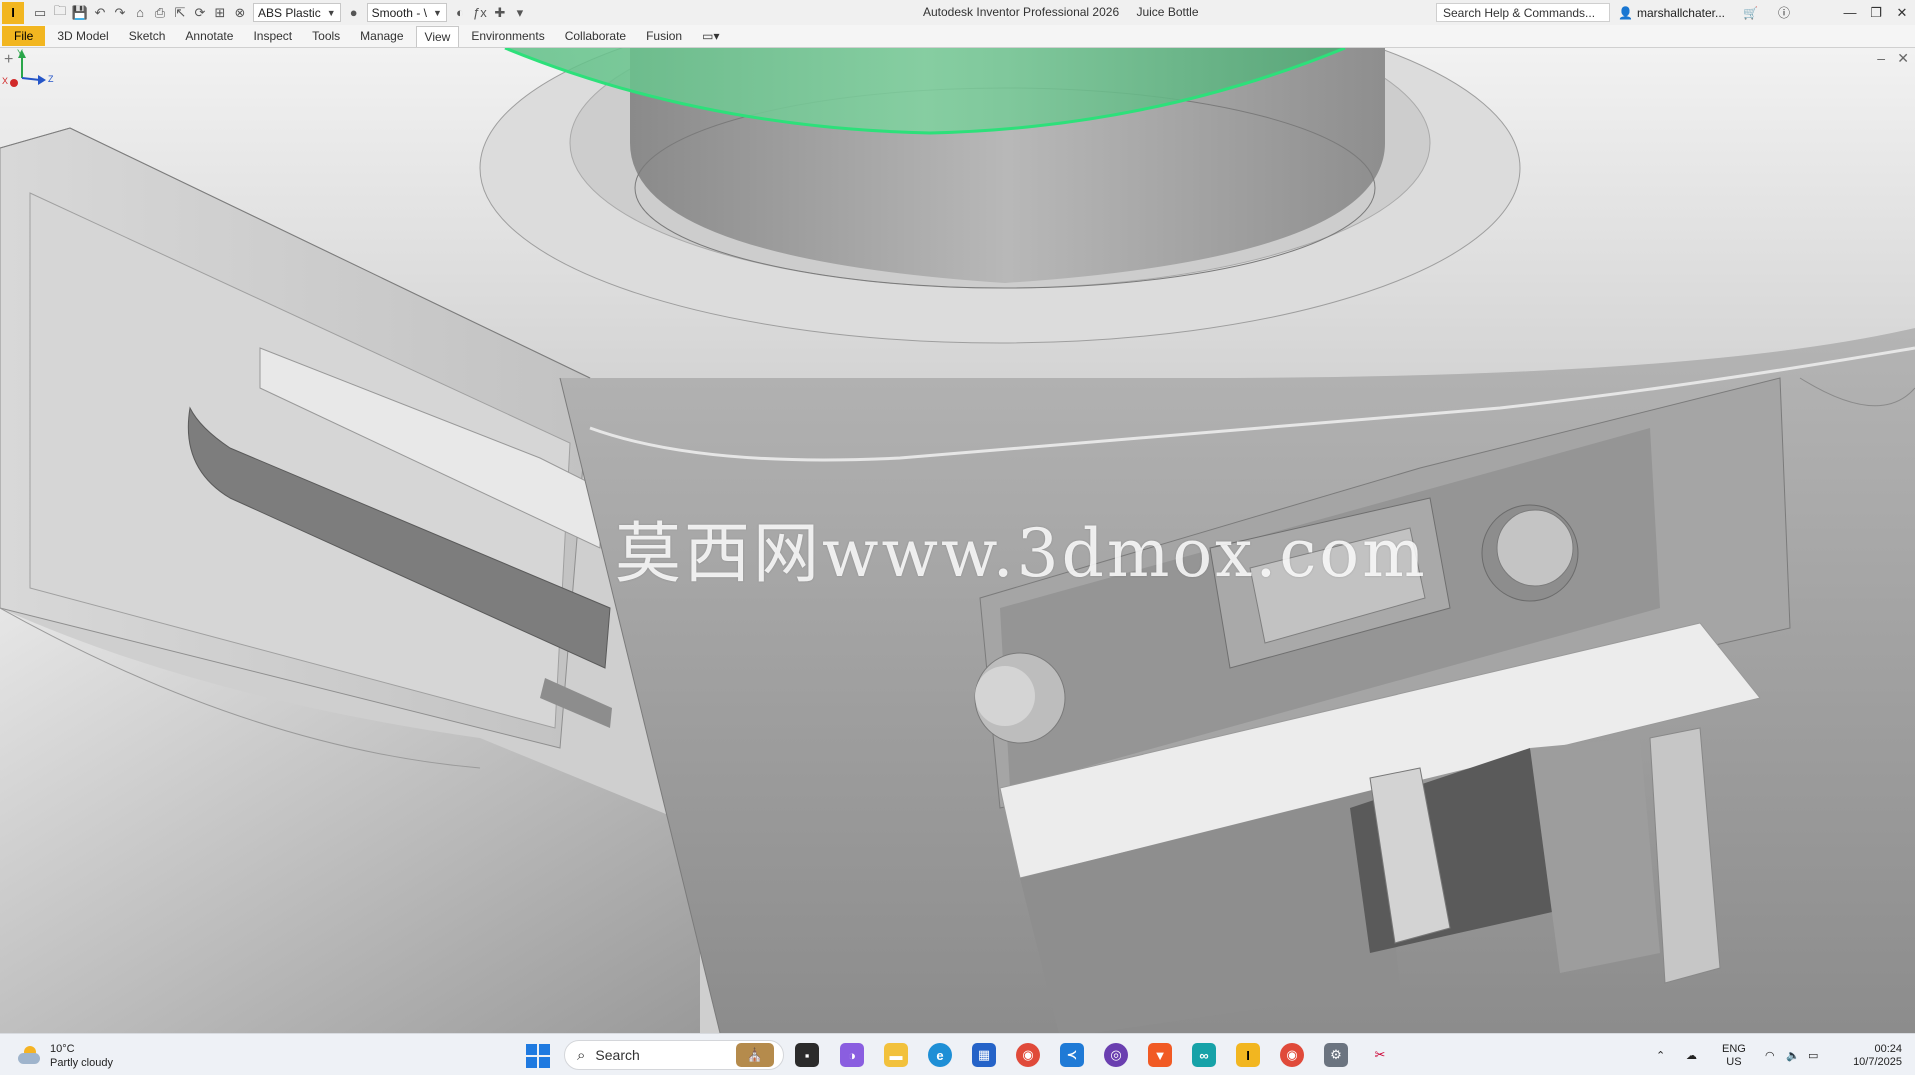  Describe the element at coordinates (500, 13) in the screenshot. I see `add-icon: ✚` at that location.